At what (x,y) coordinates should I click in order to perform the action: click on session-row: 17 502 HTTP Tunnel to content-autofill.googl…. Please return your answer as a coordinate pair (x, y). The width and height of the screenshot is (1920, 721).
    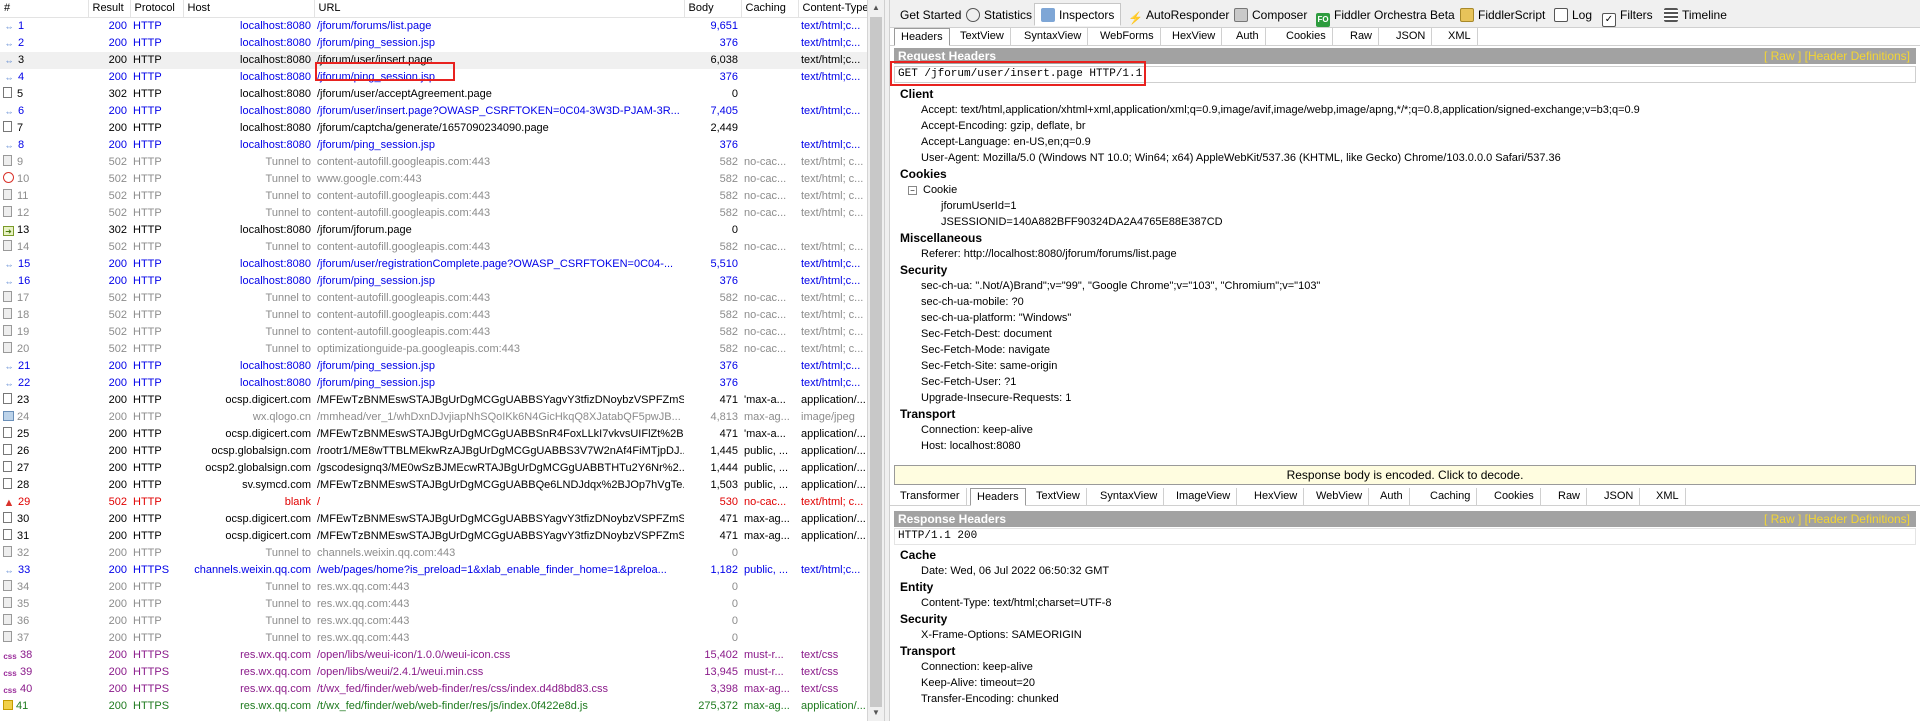
    Looking at the image, I should click on (433, 298).